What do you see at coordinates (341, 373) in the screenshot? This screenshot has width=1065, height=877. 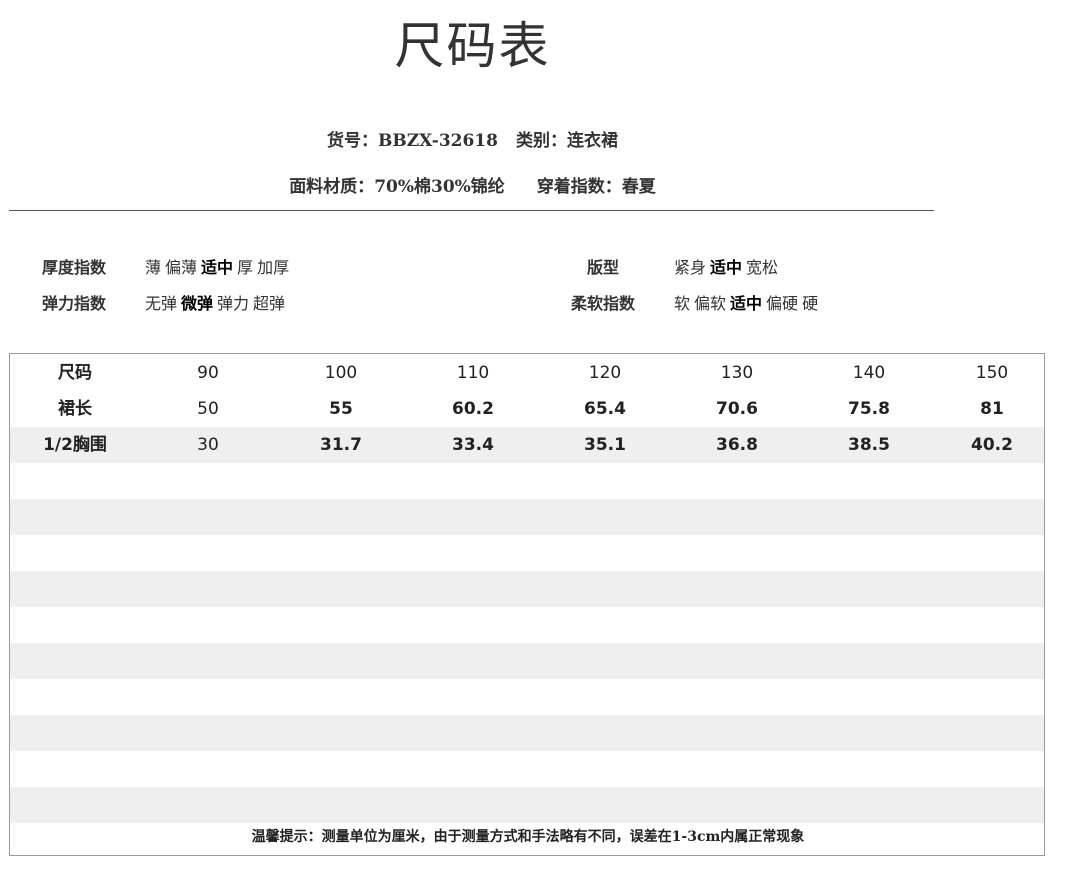 I see `table-cell: 100` at bounding box center [341, 373].